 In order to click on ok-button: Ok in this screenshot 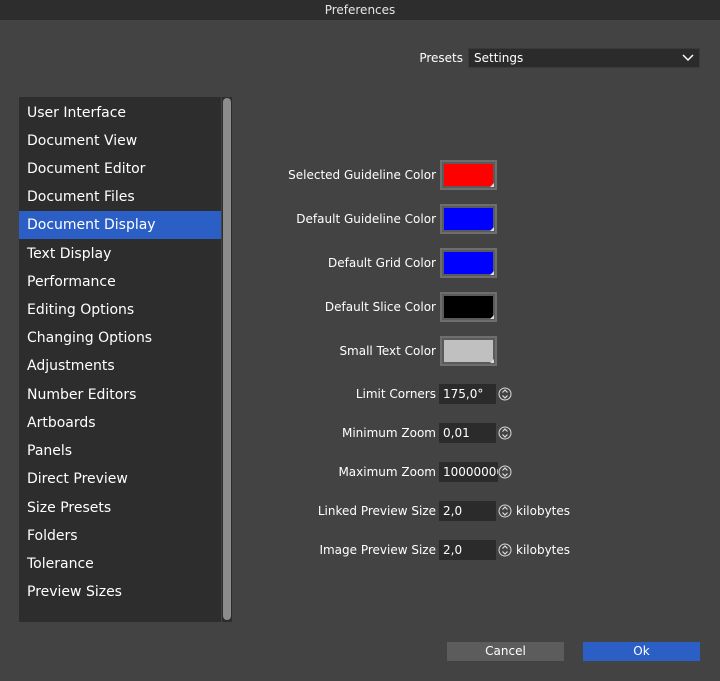, I will do `click(641, 651)`.